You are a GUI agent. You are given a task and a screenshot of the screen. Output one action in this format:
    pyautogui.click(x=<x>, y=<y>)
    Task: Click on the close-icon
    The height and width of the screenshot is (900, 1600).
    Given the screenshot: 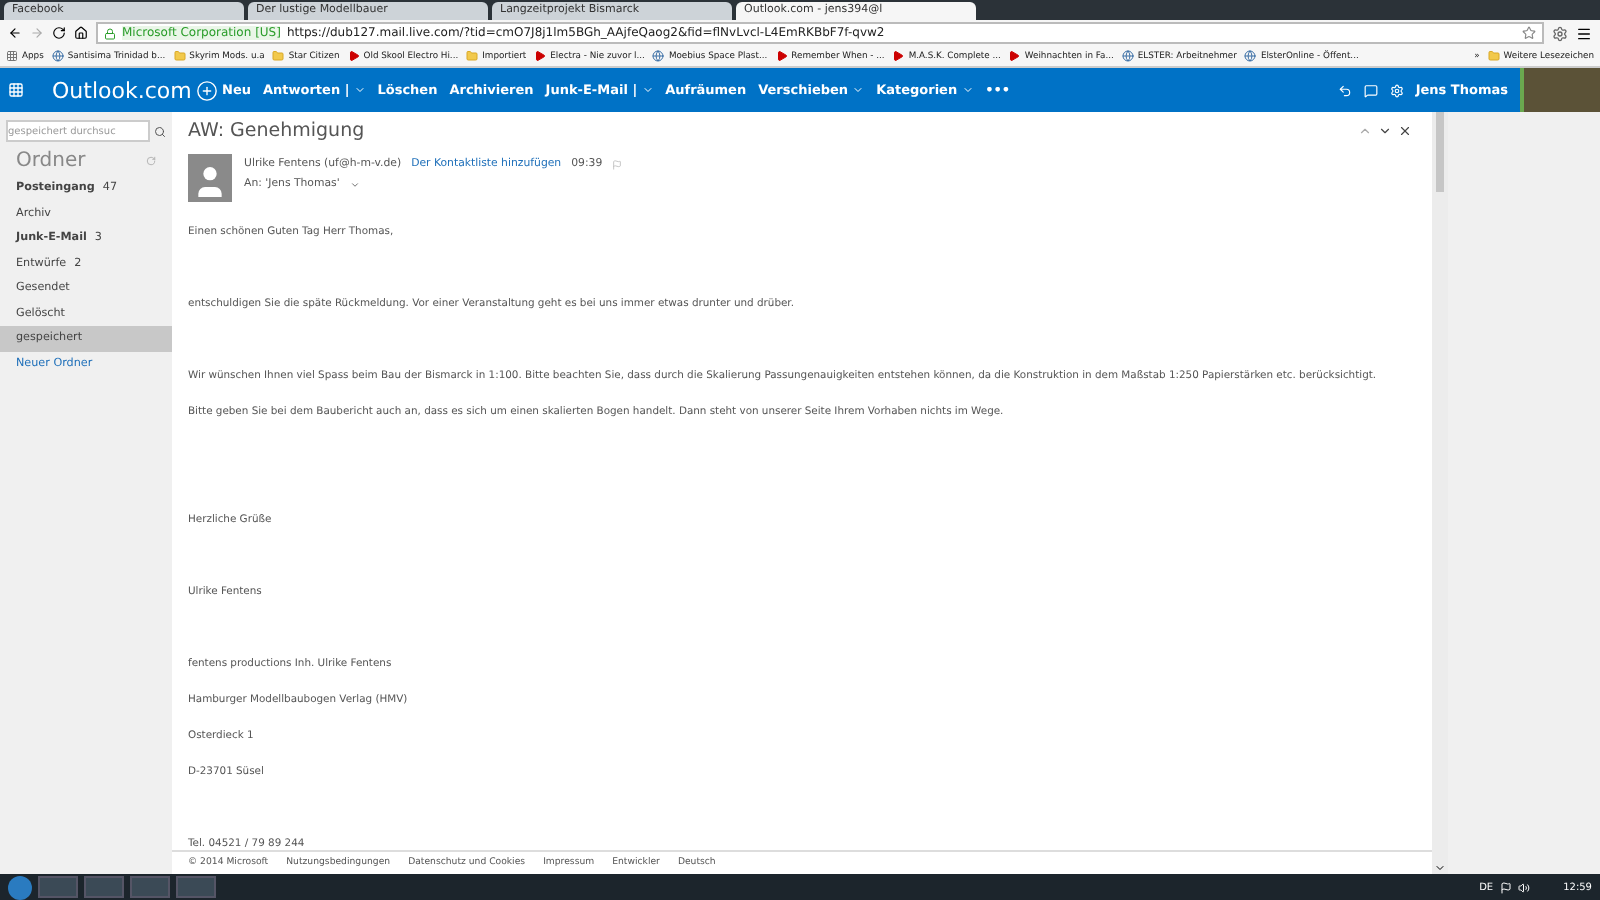 What is the action you would take?
    pyautogui.click(x=1405, y=131)
    